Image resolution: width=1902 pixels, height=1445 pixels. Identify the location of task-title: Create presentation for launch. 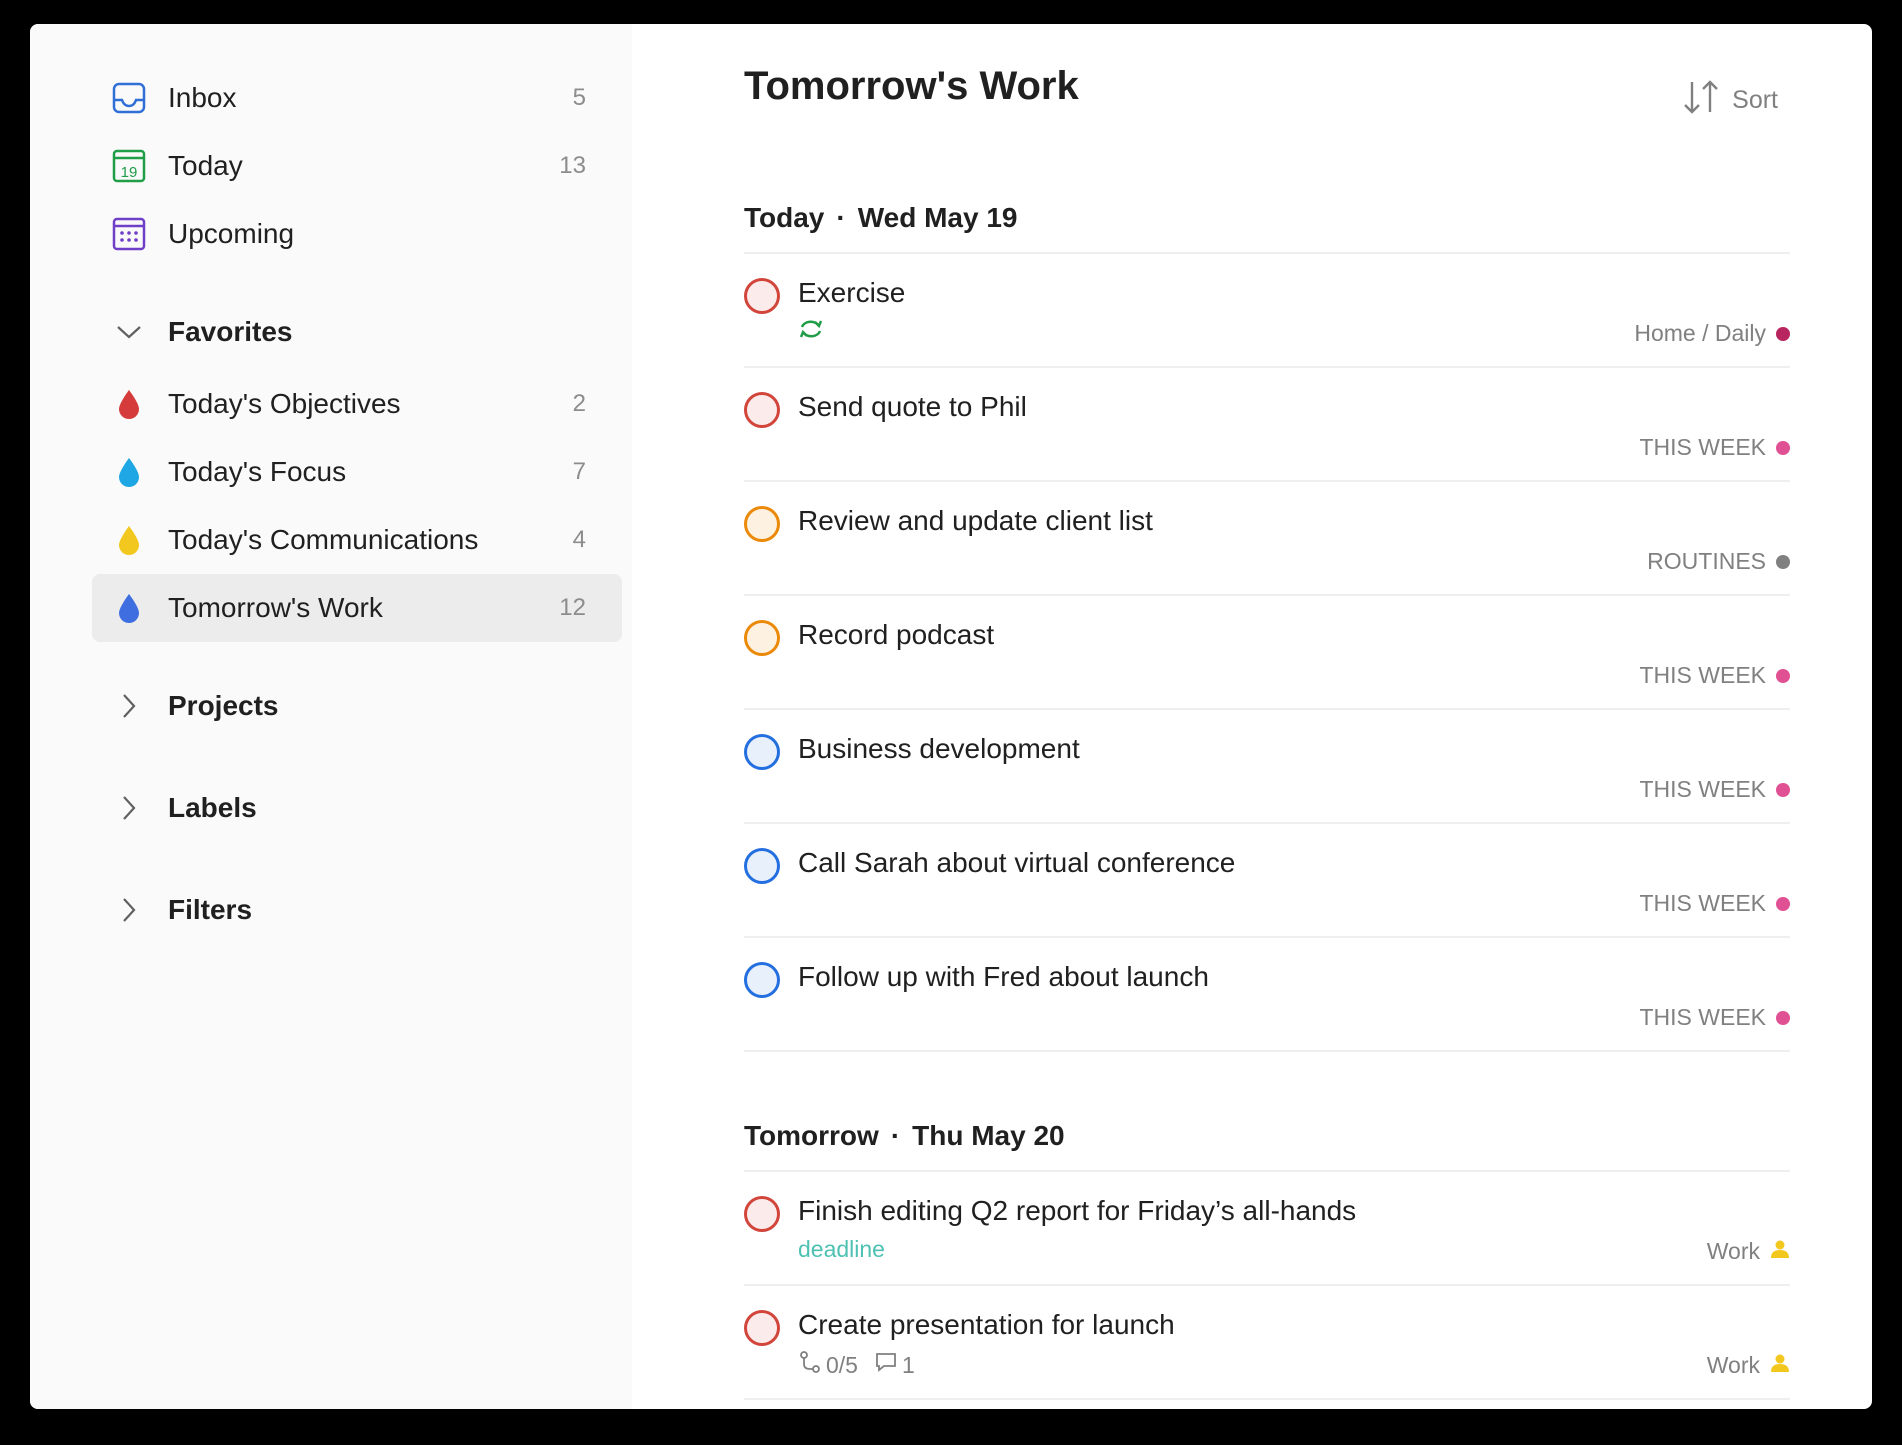
(986, 1325).